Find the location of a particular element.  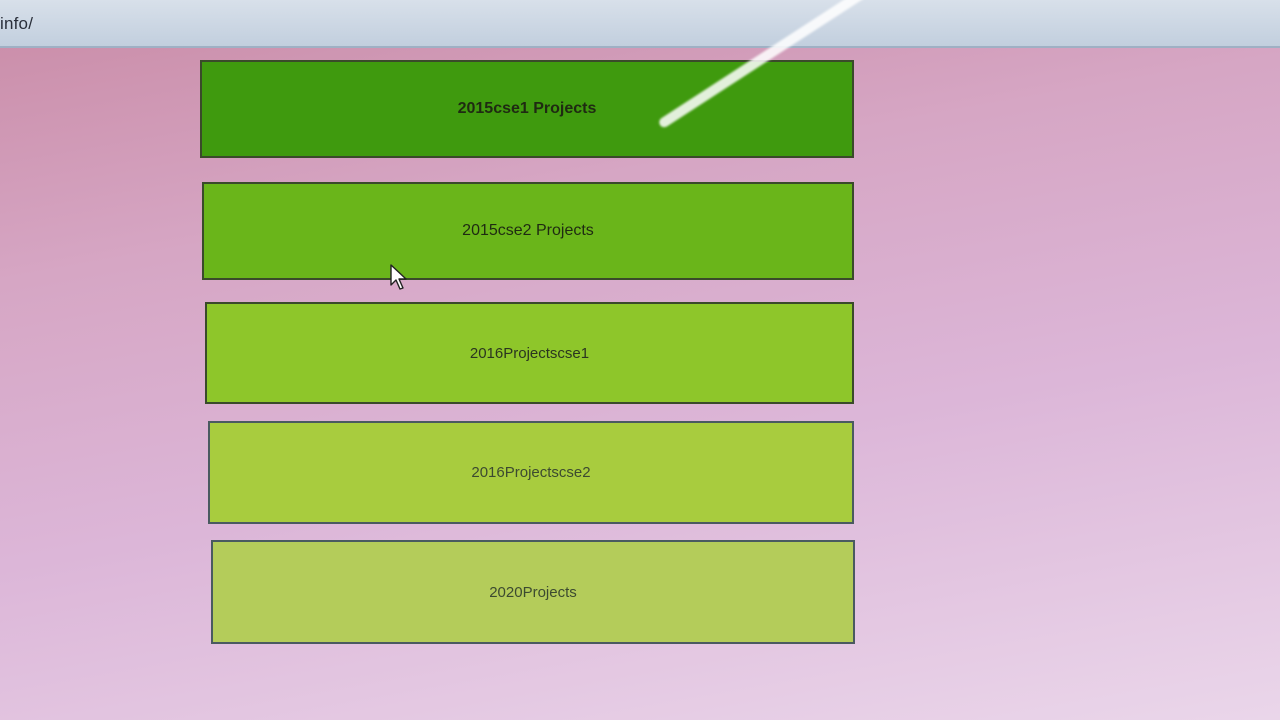

project-button-label: 2015cse1 Projects is located at coordinates (527, 108).